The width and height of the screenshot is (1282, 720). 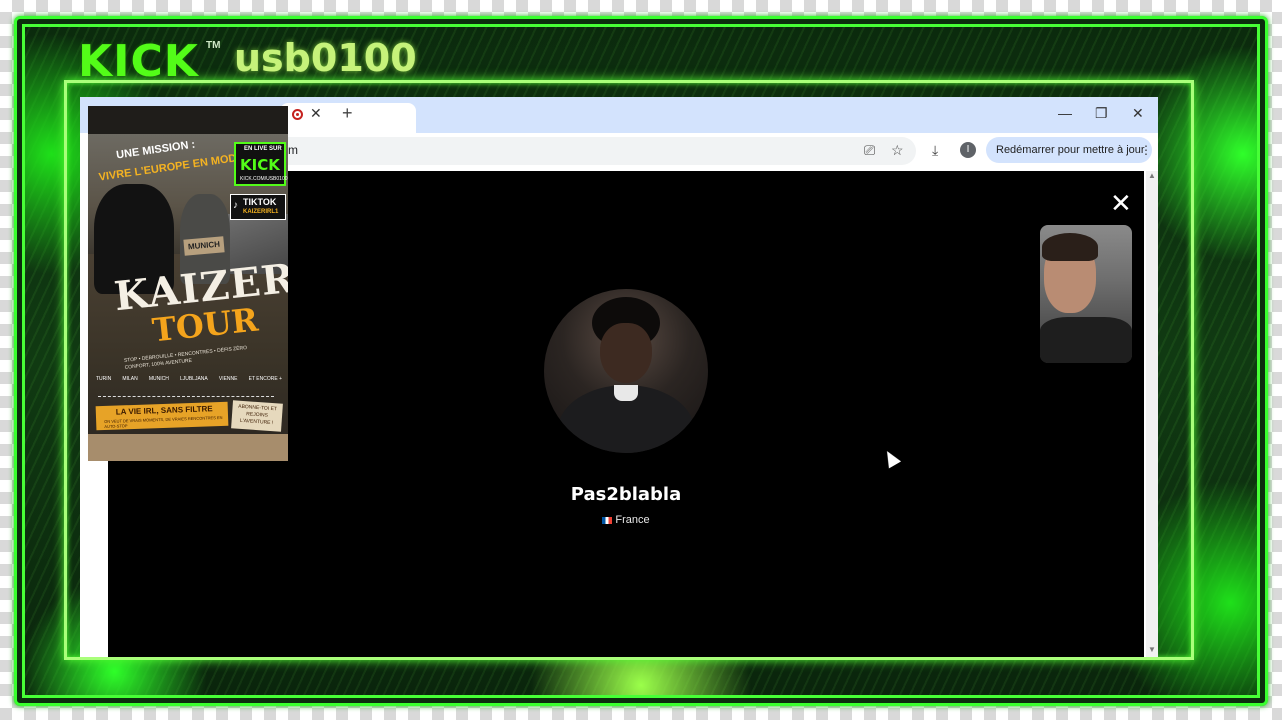 What do you see at coordinates (1101, 113) in the screenshot?
I see `restore-button: ❐` at bounding box center [1101, 113].